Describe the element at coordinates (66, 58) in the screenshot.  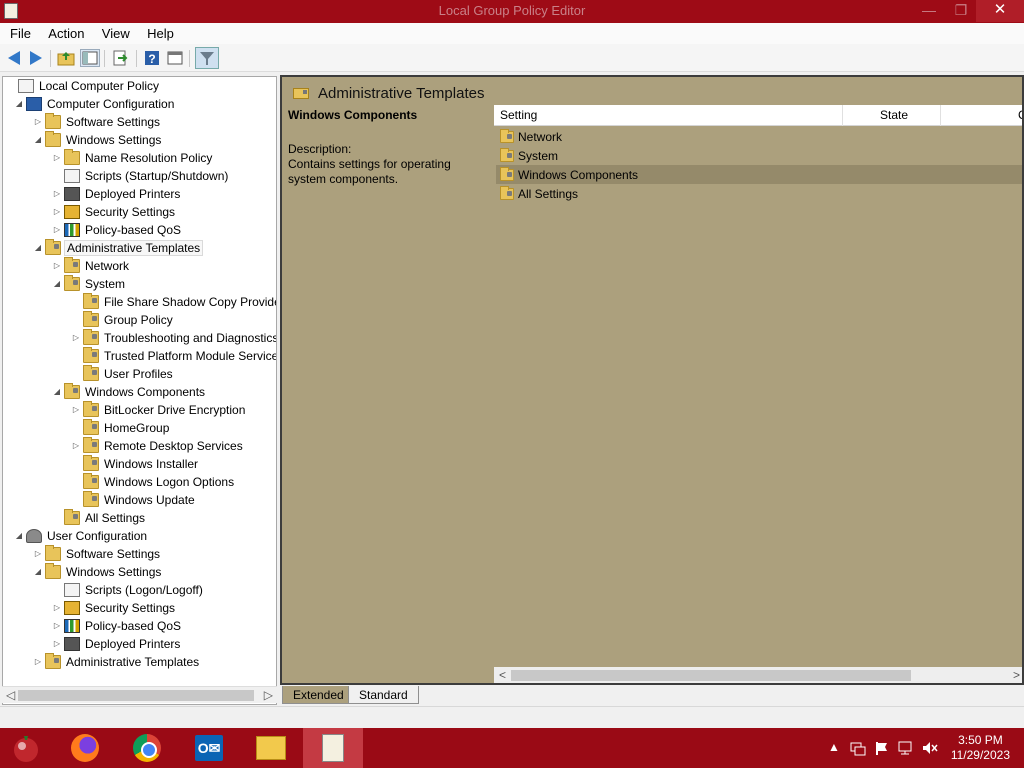
I see `up-one-level-button` at that location.